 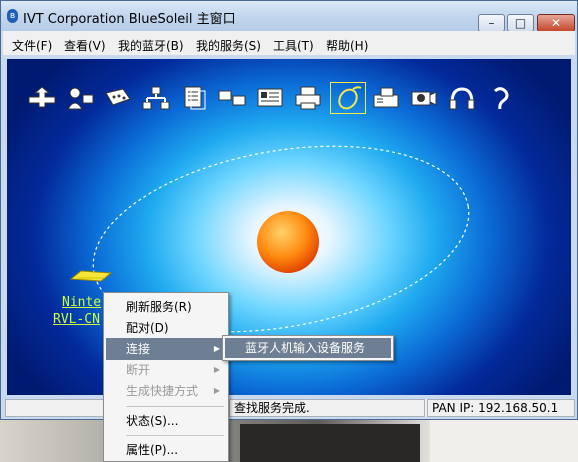 I want to click on background-highlight, so click(x=504, y=440).